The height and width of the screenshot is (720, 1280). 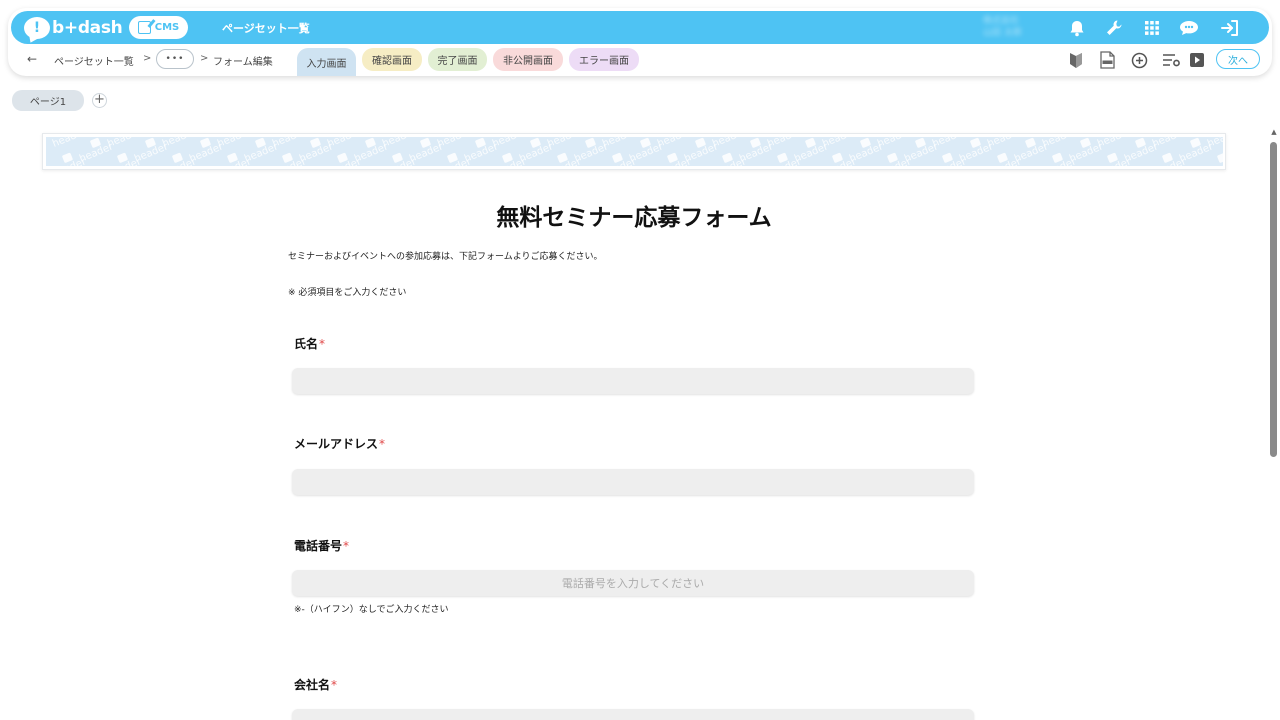 I want to click on bdash-logo: ! b+dash, so click(x=73, y=27).